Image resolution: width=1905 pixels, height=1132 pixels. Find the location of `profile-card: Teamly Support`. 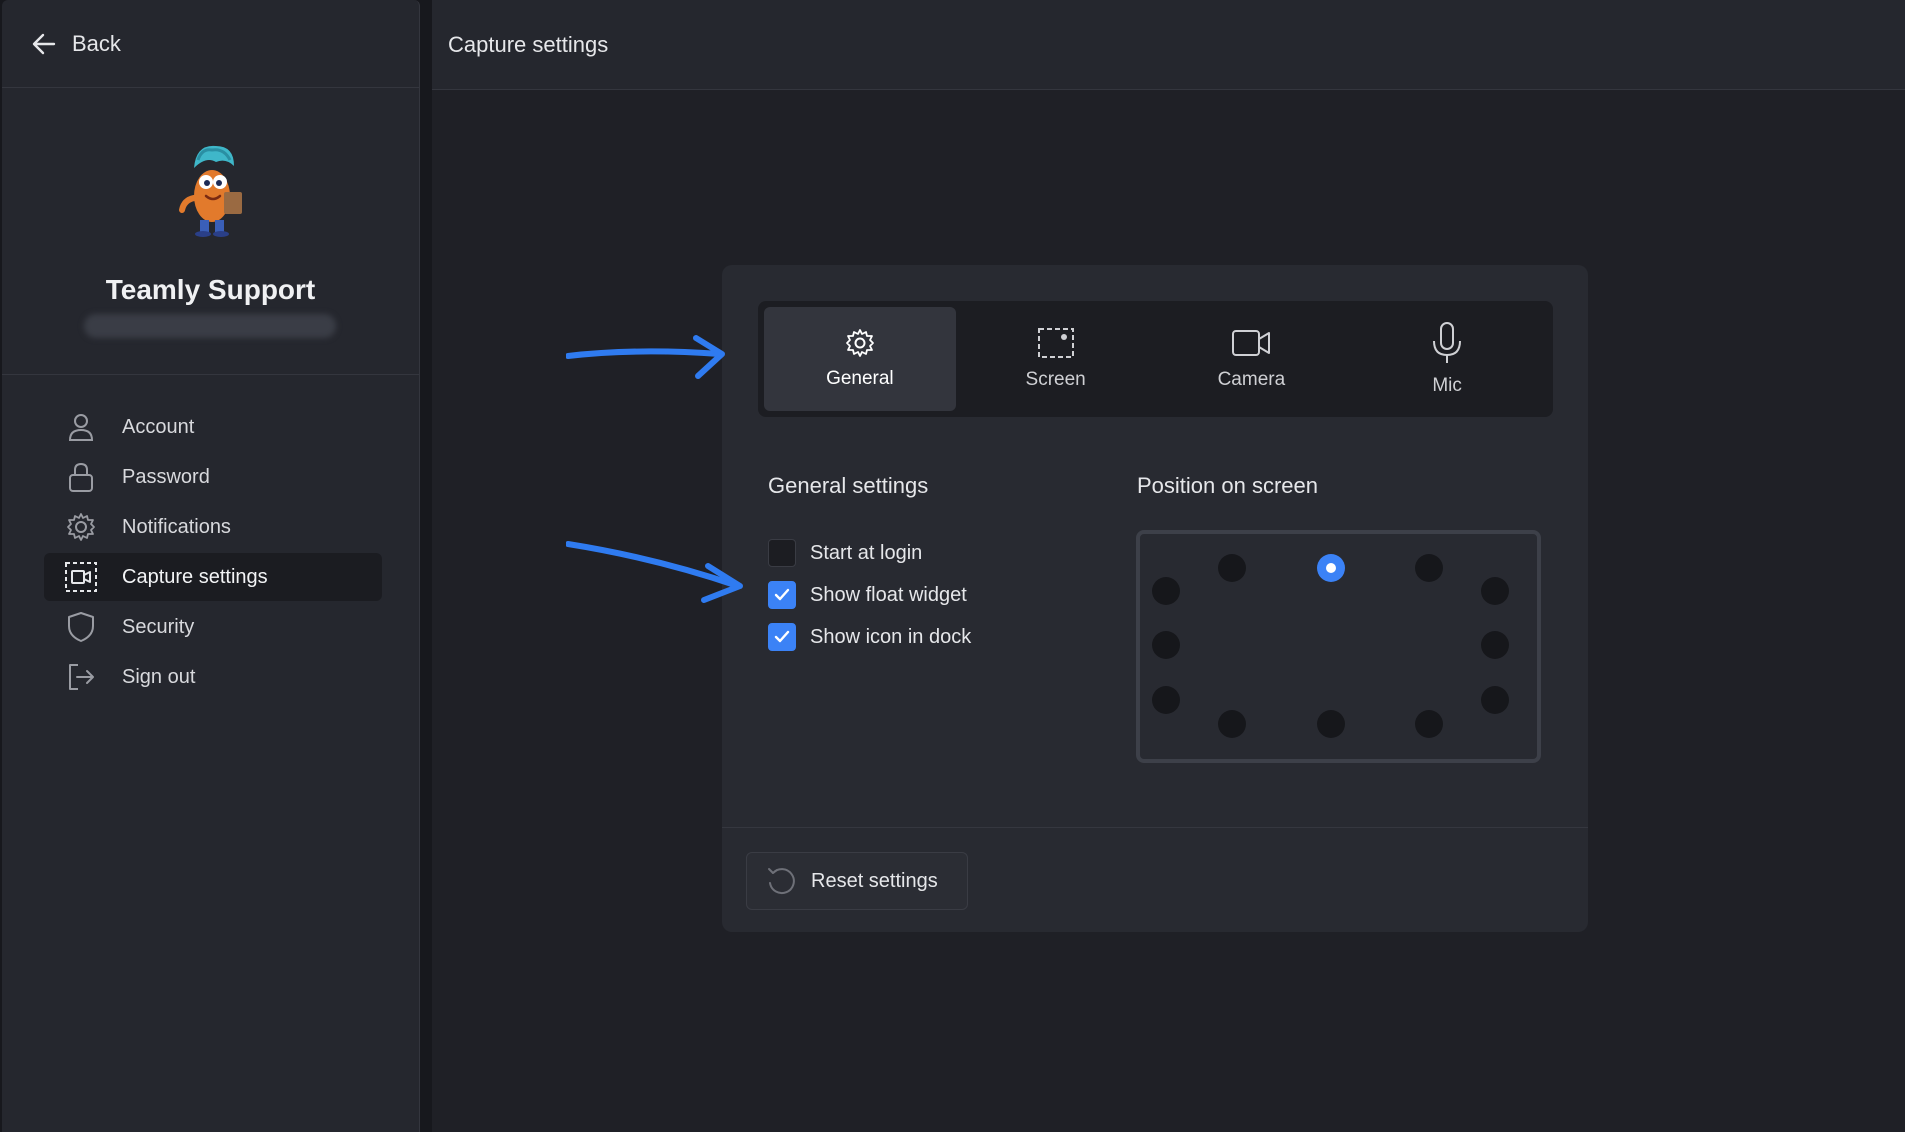

profile-card: Teamly Support is located at coordinates (210, 231).